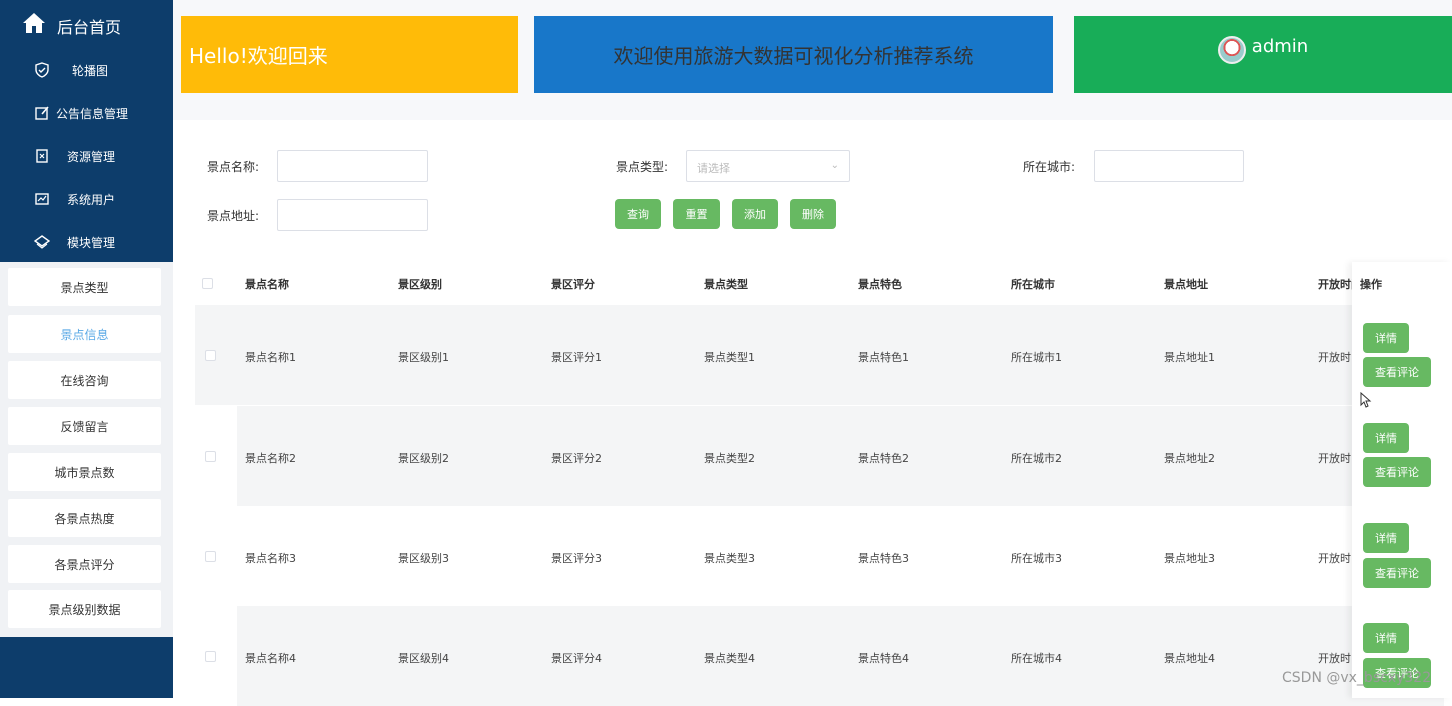  I want to click on resource-icon, so click(42, 156).